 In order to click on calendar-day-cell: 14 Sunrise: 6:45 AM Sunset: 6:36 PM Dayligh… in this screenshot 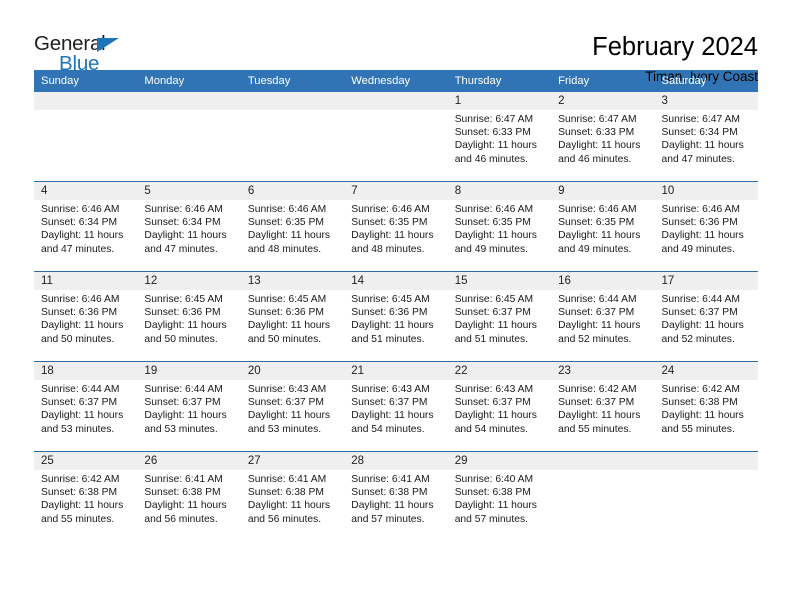, I will do `click(396, 316)`.